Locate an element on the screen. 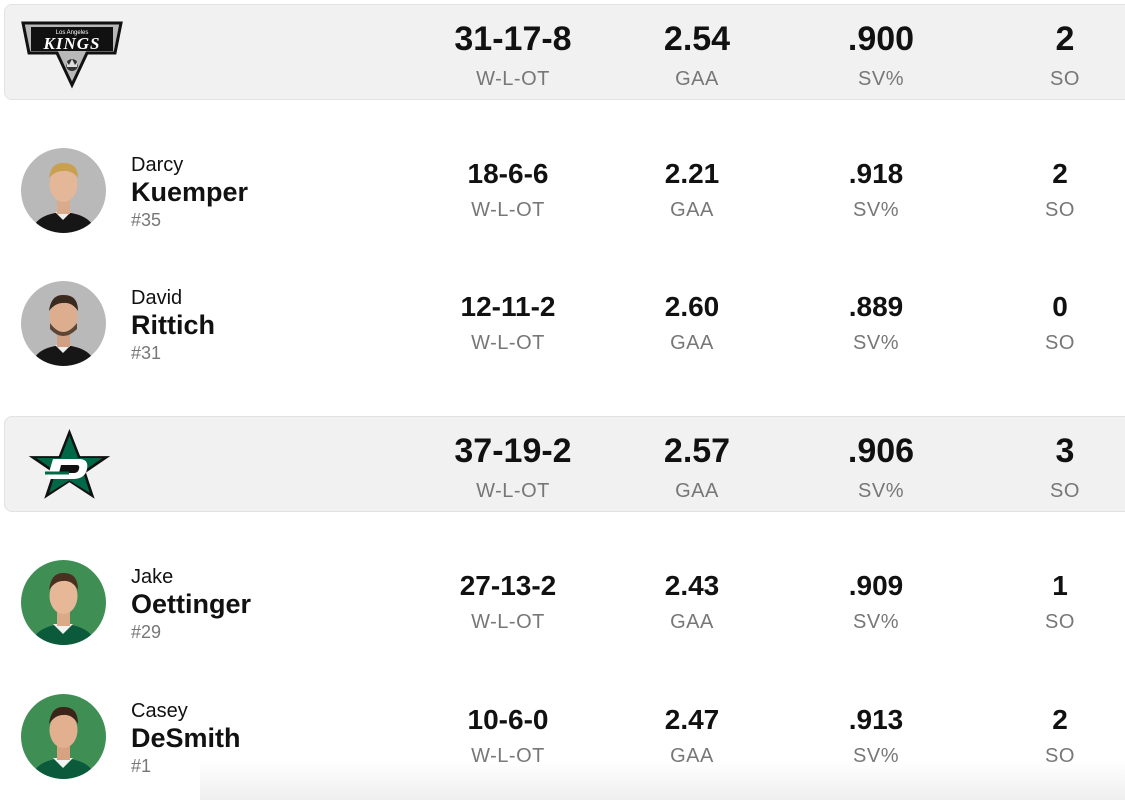 The image size is (1125, 800). player-stat-record: 12-11-2 W-L-OT is located at coordinates (508, 325).